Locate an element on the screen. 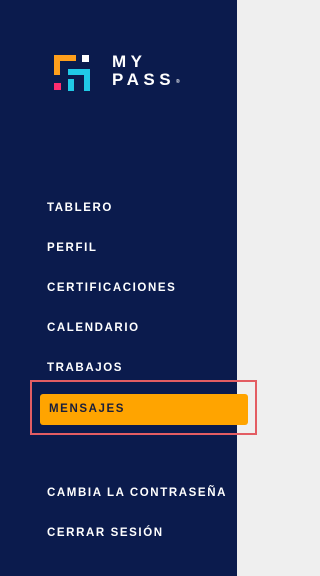  sidebar-item-cerrar-sesion: CERRAR SESIÓN is located at coordinates (105, 533).